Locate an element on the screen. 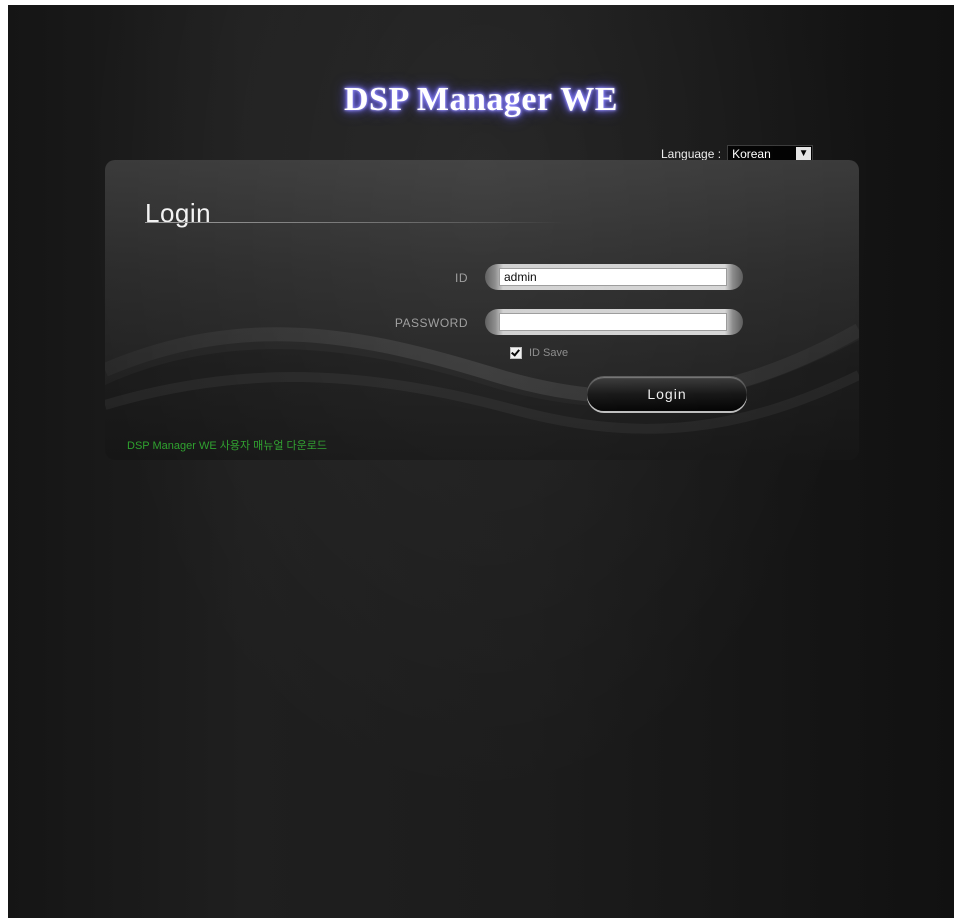 Image resolution: width=962 pixels, height=918 pixels. language-label: Language : is located at coordinates (691, 154).